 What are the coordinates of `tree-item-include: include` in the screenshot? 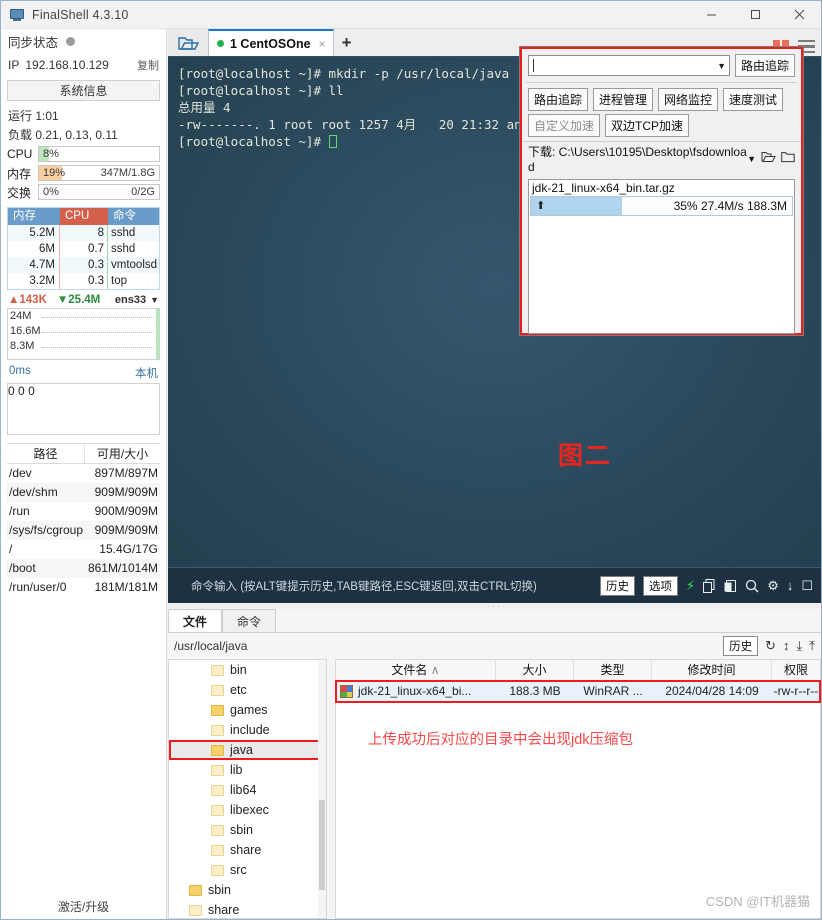 It's located at (247, 730).